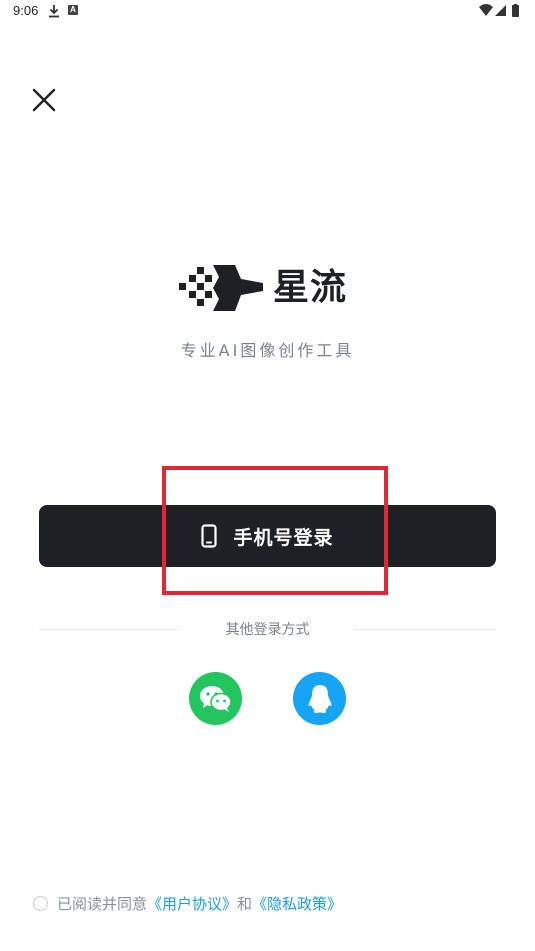 This screenshot has height=951, width=535. I want to click on other-login-divider: 其他登录方式, so click(267, 630).